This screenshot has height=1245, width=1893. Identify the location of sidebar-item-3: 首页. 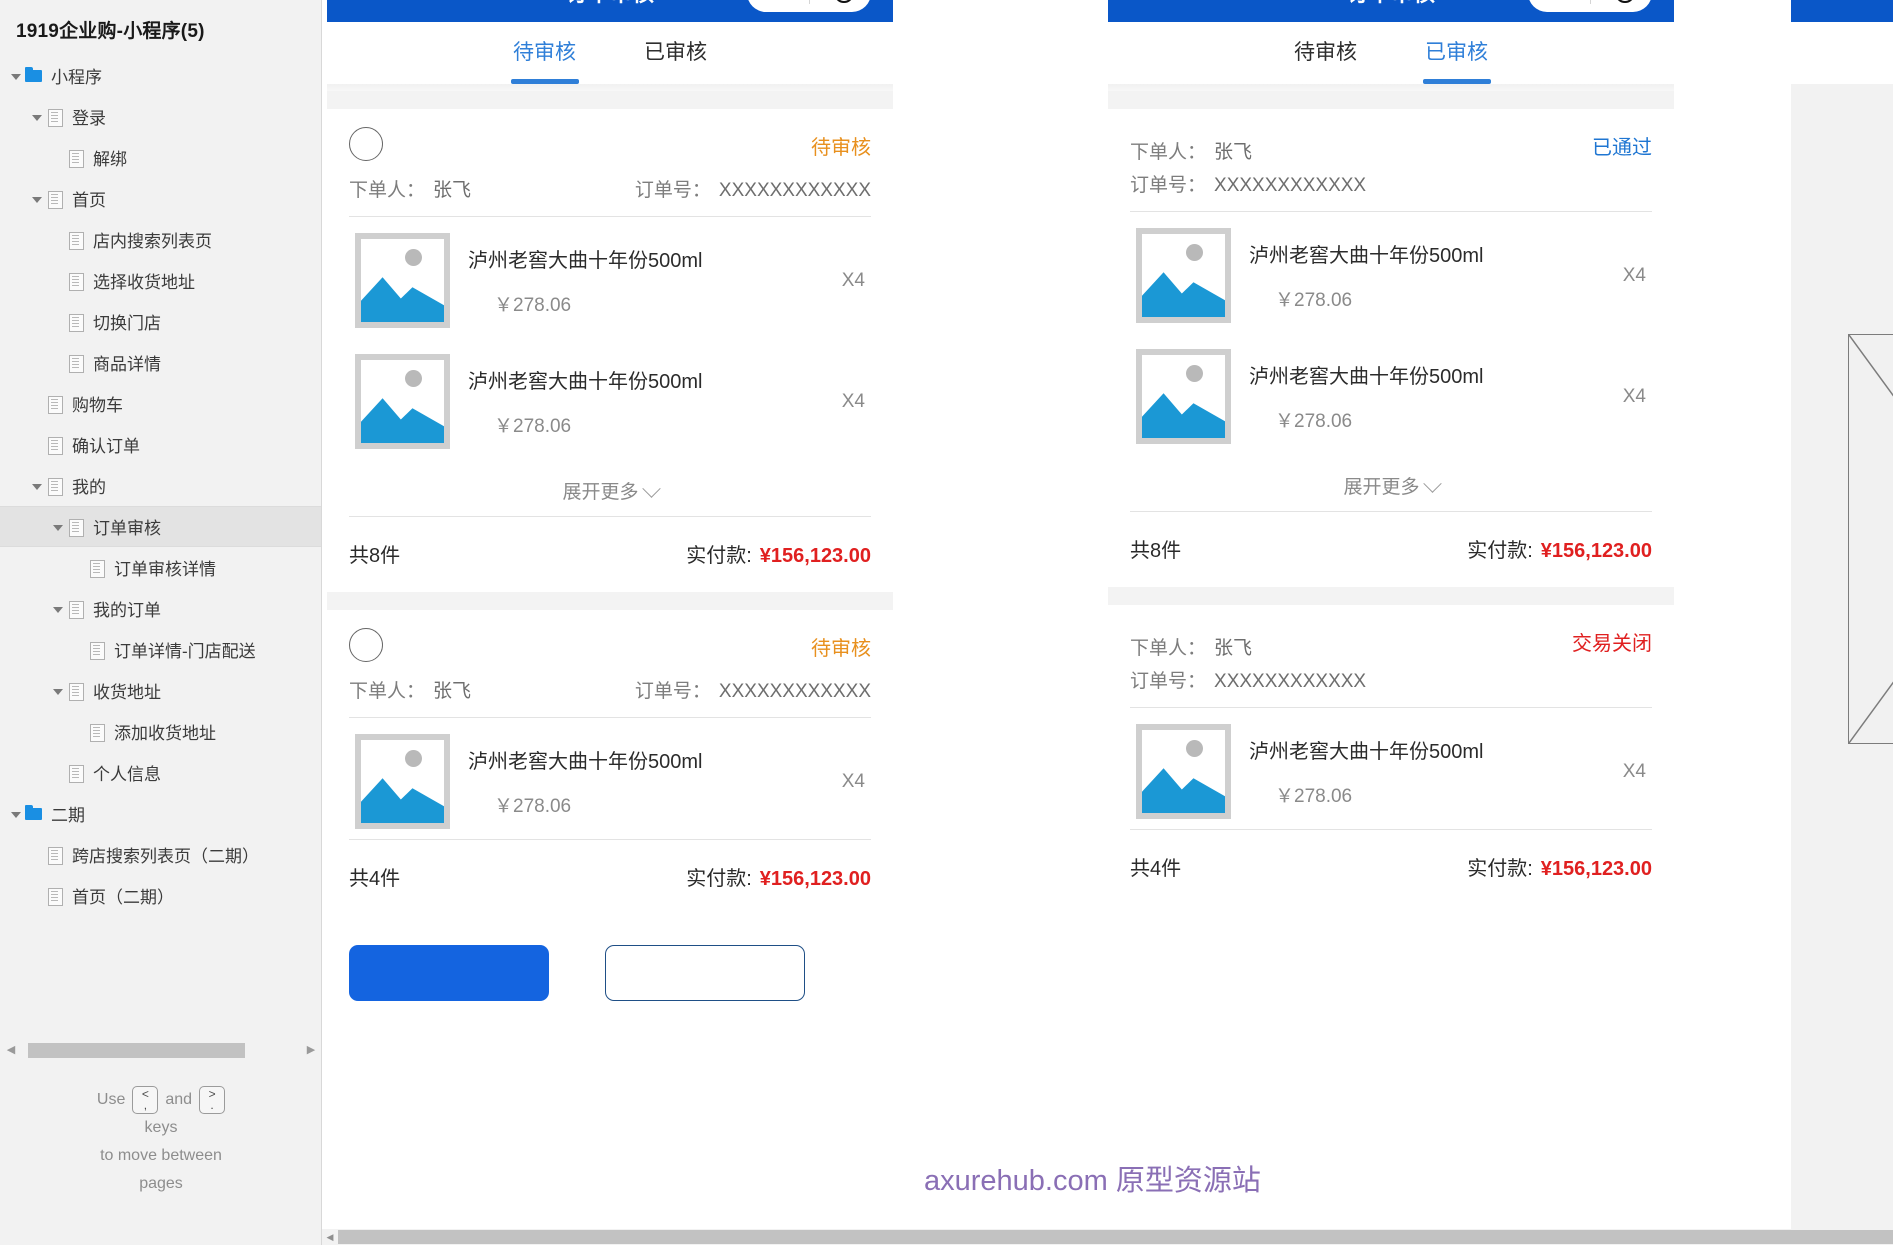
(160, 198).